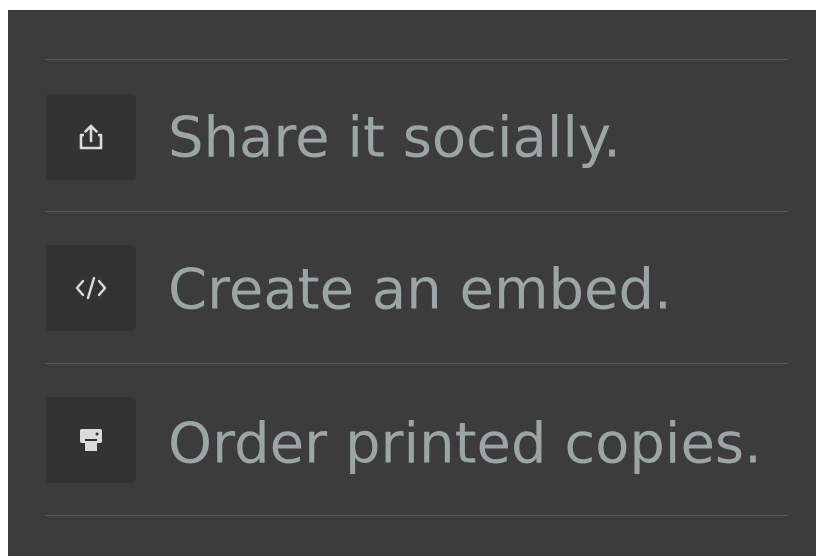 This screenshot has height=556, width=816. I want to click on code-icon, so click(91, 288).